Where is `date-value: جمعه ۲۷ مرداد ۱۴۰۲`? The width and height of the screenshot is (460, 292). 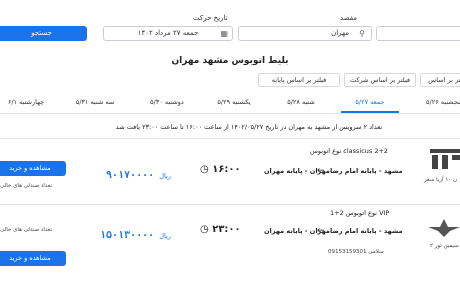
date-value: جمعه ۲۷ مرداد ۱۴۰۲ is located at coordinates (168, 33).